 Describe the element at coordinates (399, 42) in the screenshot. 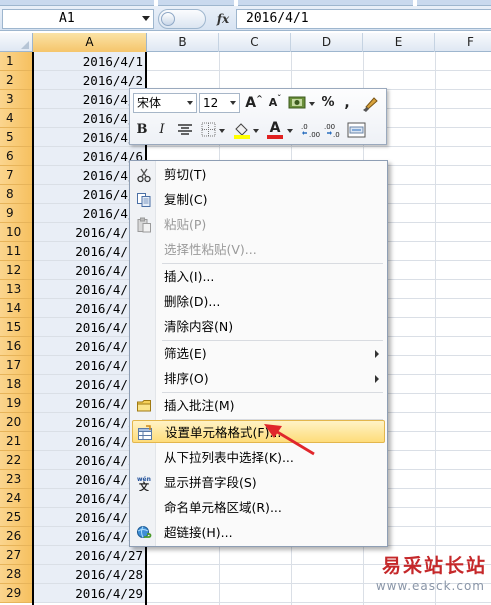

I see `column-header-e: E` at that location.